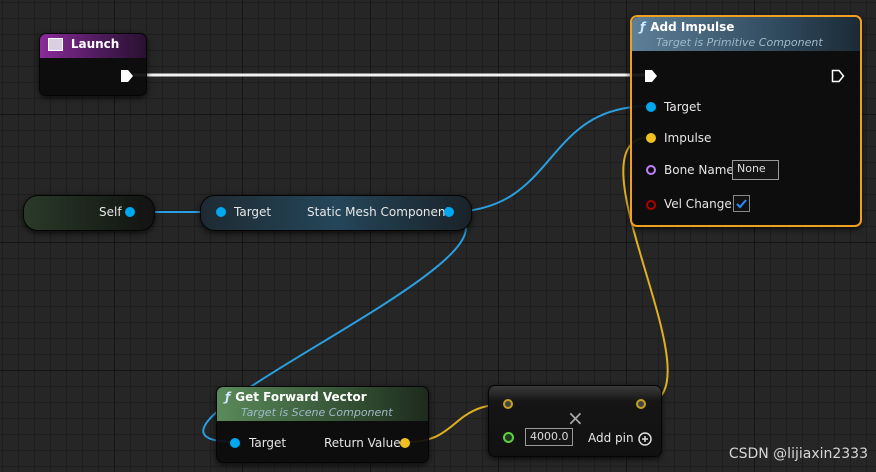  Describe the element at coordinates (221, 212) in the screenshot. I see `static-mesh-target-pin` at that location.